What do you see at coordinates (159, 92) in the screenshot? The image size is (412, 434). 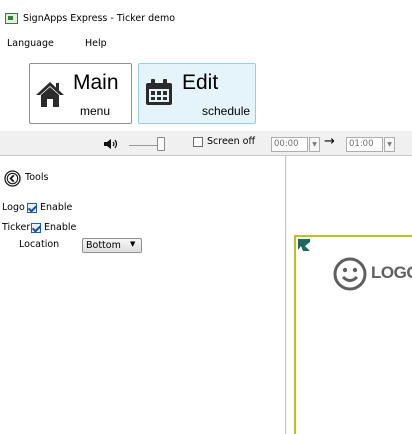 I see `calendar-icon` at bounding box center [159, 92].